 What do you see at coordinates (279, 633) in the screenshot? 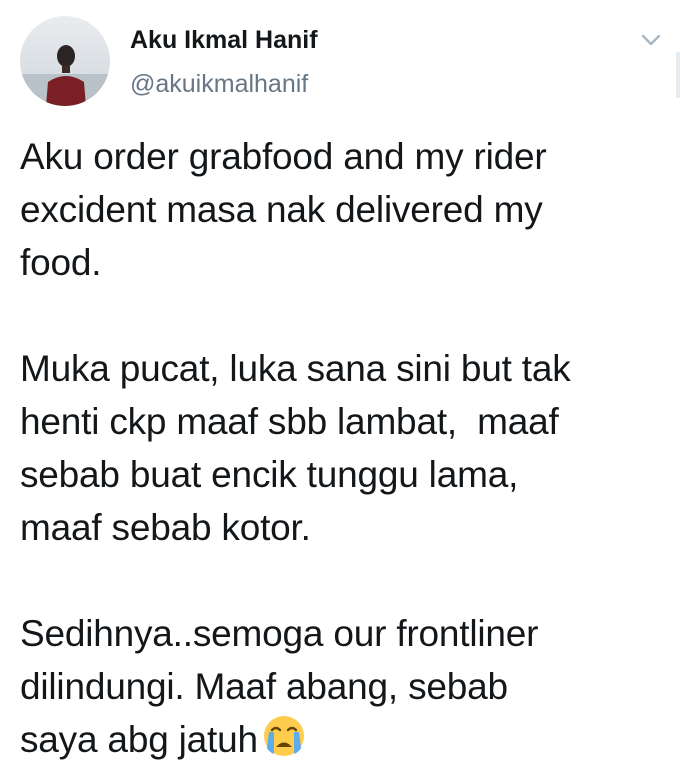
I see `tweet-line: Sedihnya..semoga our frontliner` at bounding box center [279, 633].